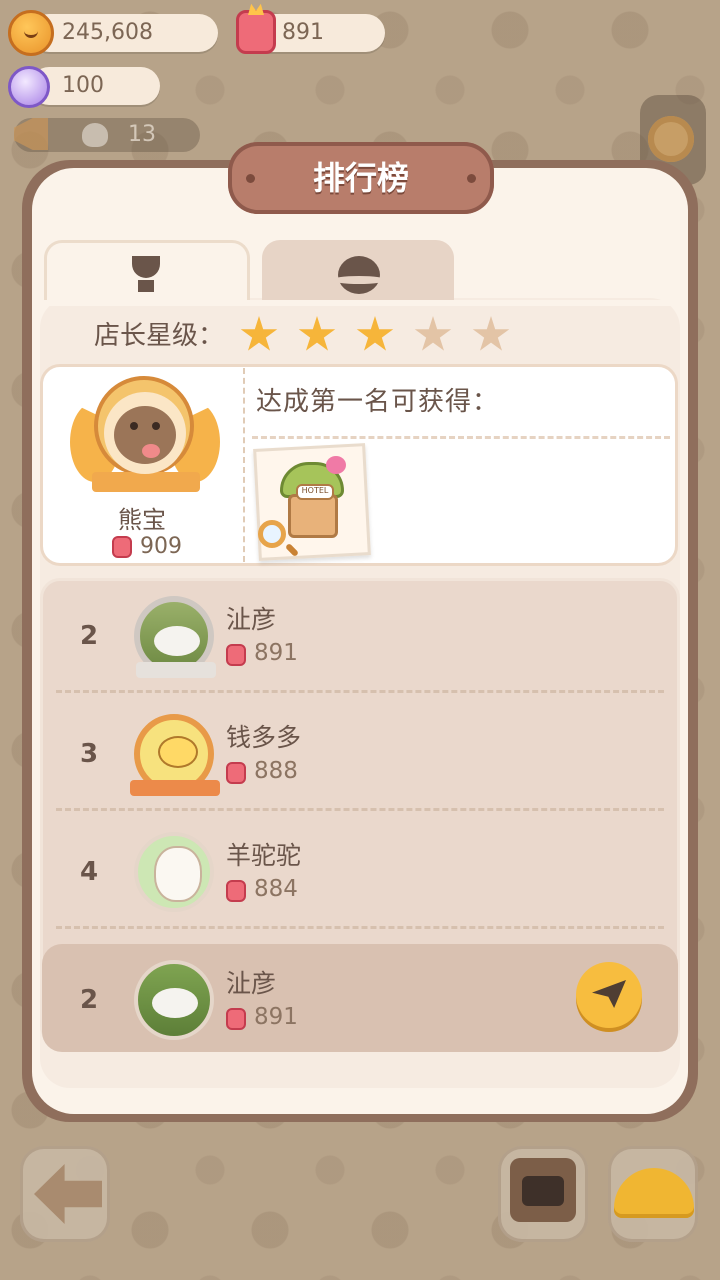 Image resolution: width=720 pixels, height=1280 pixels. Describe the element at coordinates (336, 465) in the screenshot. I see `flower-icon` at that location.